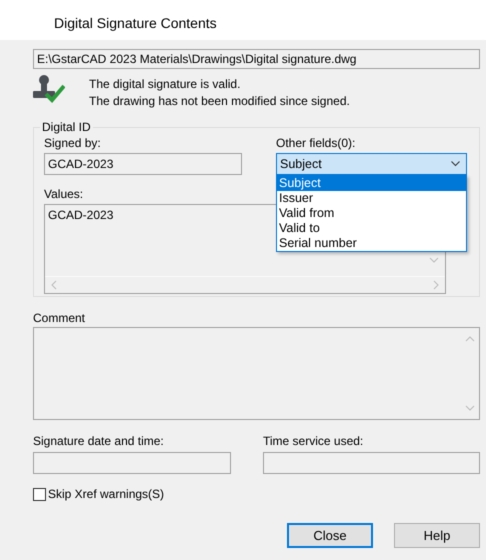 The width and height of the screenshot is (486, 560). Describe the element at coordinates (66, 127) in the screenshot. I see `group-title: Digital ID` at that location.